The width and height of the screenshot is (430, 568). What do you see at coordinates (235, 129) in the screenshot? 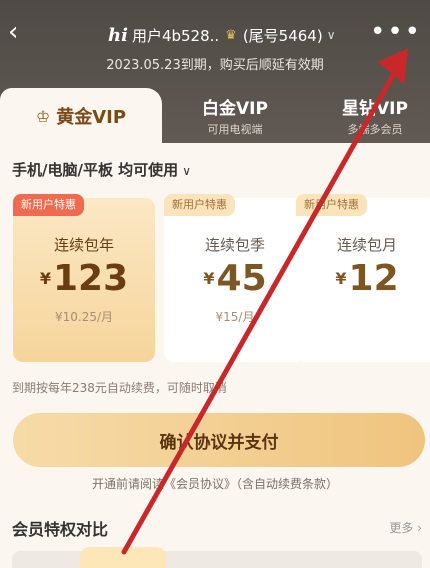
I see `tab-sub: 可用电视端` at bounding box center [235, 129].